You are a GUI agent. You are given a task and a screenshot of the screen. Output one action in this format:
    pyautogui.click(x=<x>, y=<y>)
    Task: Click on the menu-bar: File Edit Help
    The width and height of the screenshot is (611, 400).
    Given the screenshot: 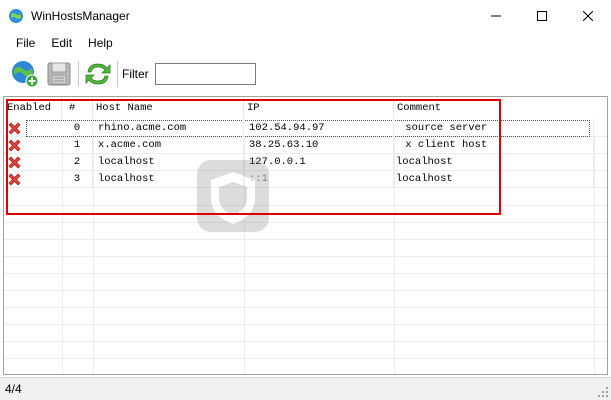 What is the action you would take?
    pyautogui.click(x=305, y=43)
    